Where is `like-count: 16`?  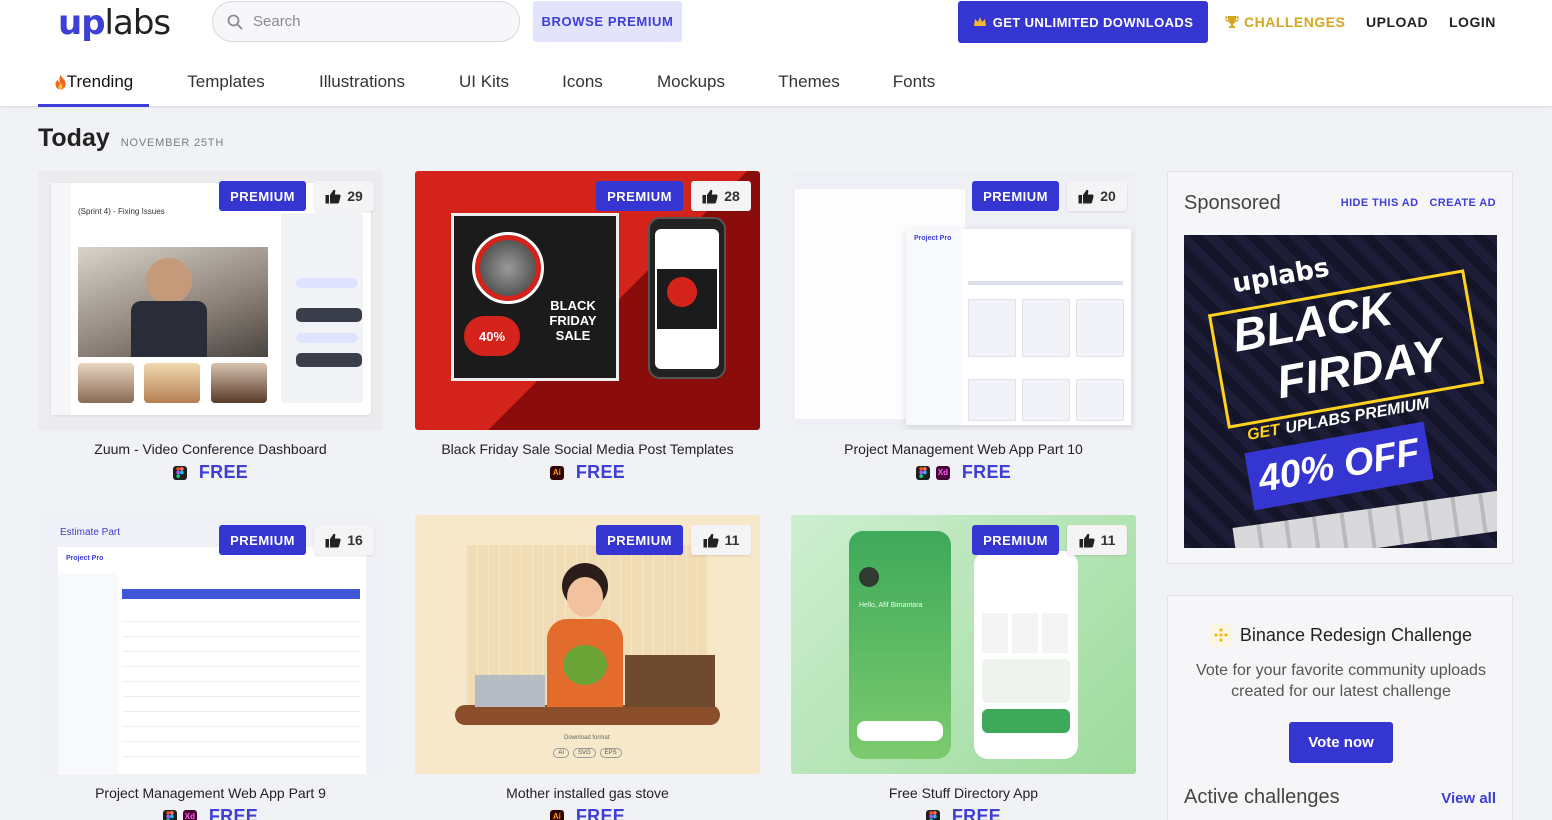 like-count: 16 is located at coordinates (355, 540).